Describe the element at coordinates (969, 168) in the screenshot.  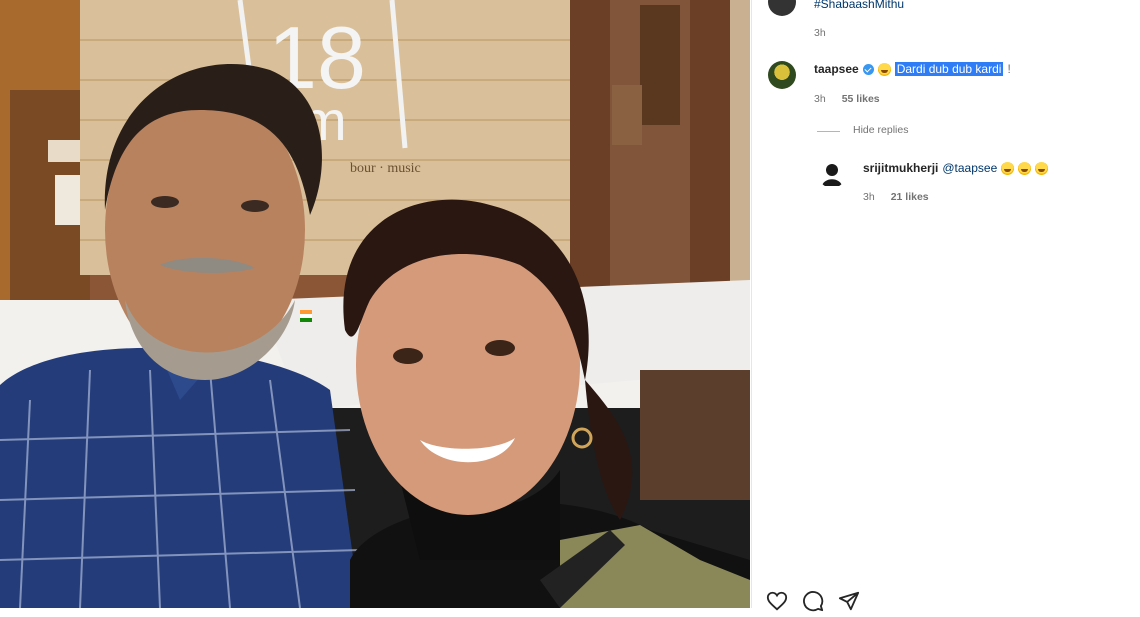
I see `reply-mention: @taapsee` at that location.